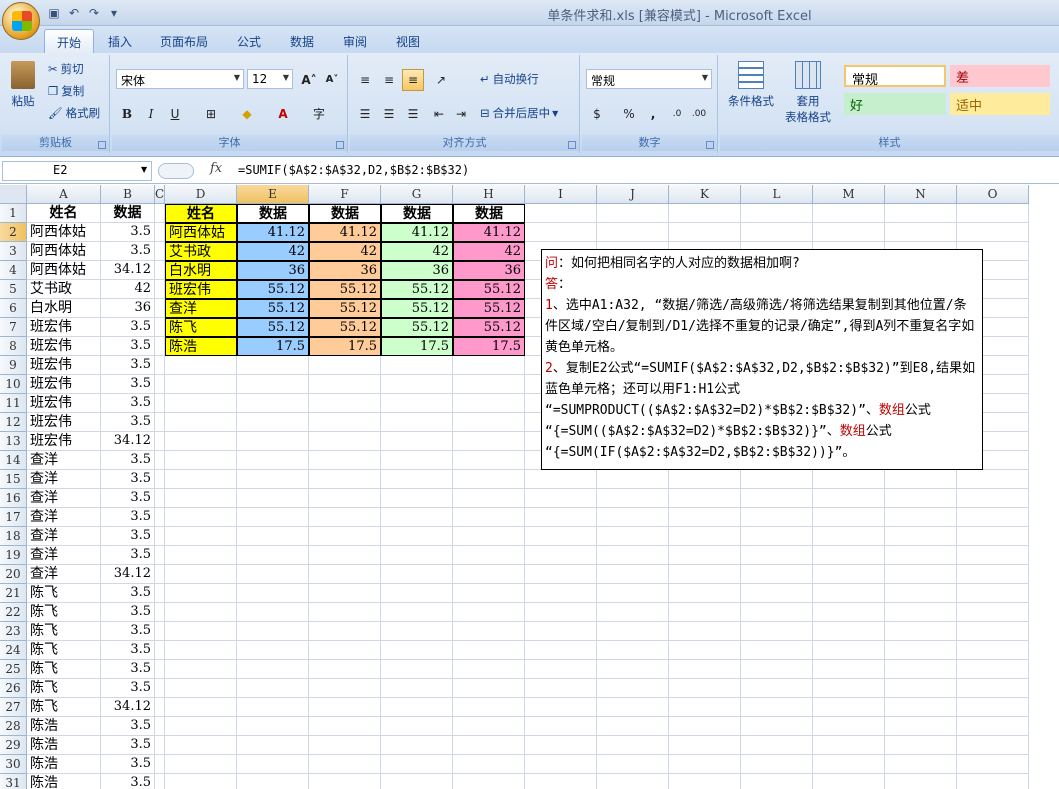  I want to click on row-header: 21, so click(13, 593).